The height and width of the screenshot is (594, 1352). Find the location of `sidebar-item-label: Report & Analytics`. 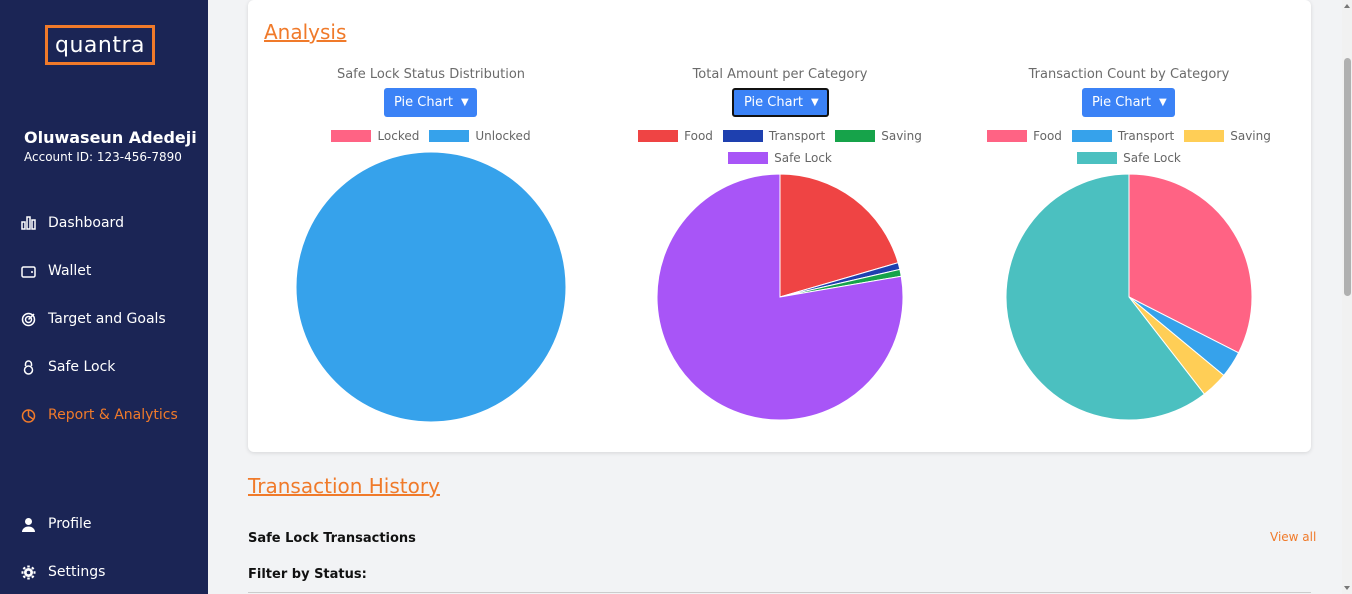

sidebar-item-label: Report & Analytics is located at coordinates (113, 415).